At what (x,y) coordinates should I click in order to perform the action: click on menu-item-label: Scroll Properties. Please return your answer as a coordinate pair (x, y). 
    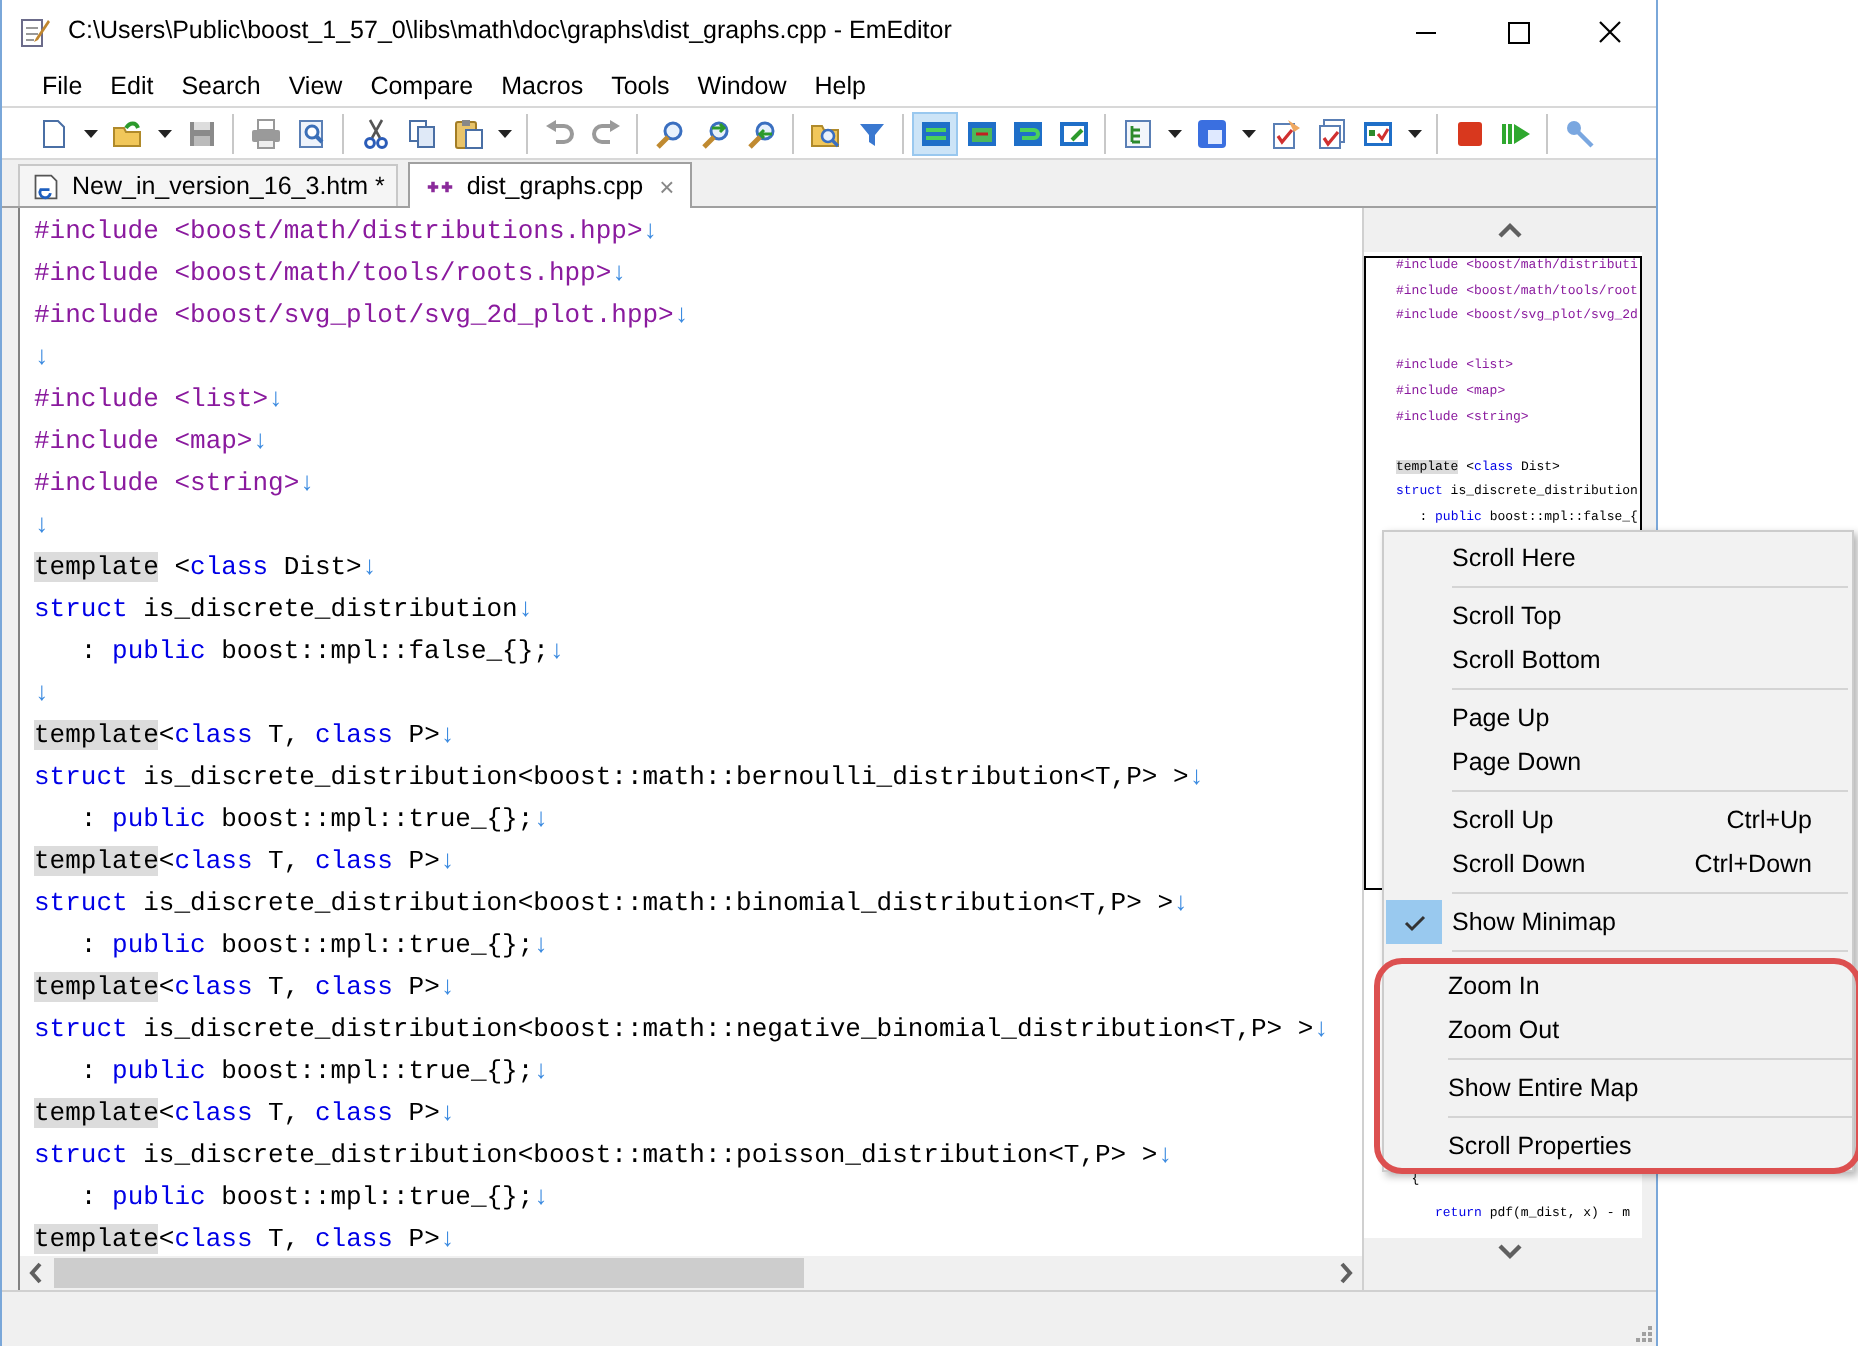
    Looking at the image, I should click on (1540, 1146).